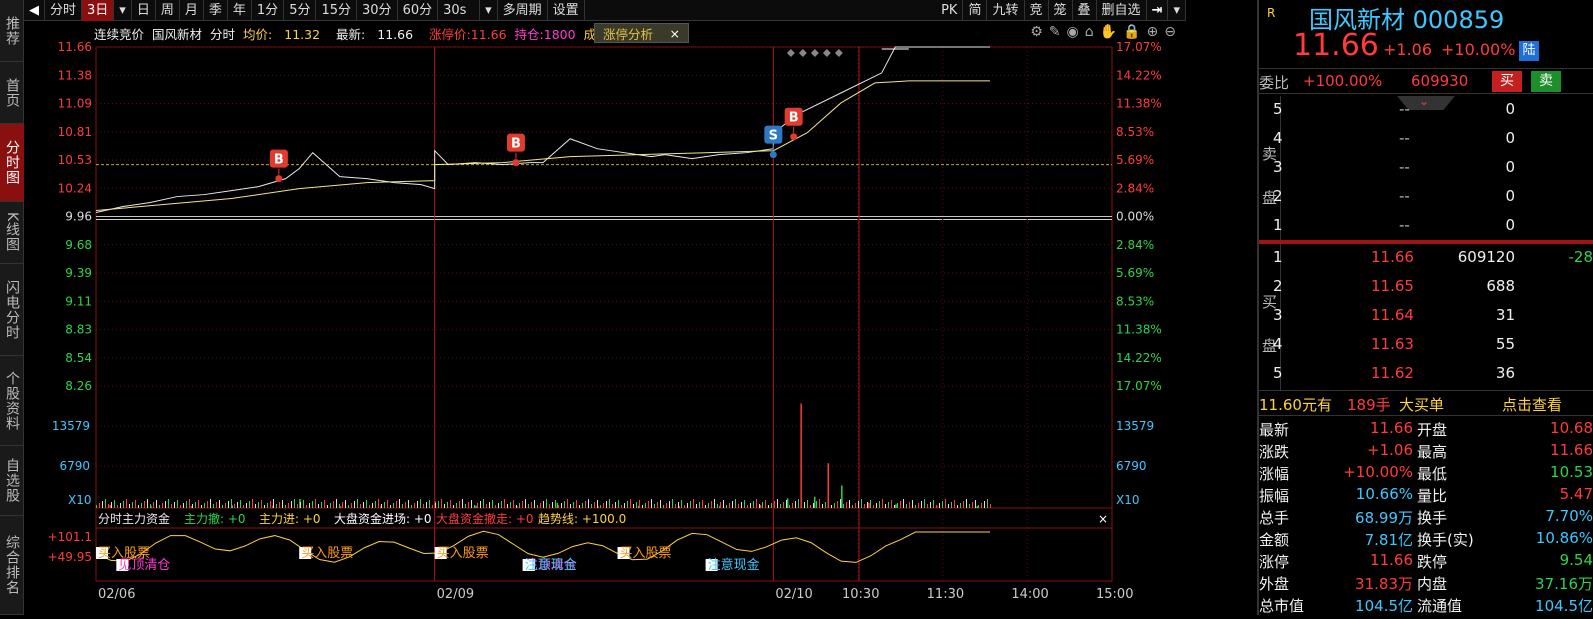 This screenshot has width=1593, height=619. I want to click on tool-button-4: 笼, so click(1061, 10).